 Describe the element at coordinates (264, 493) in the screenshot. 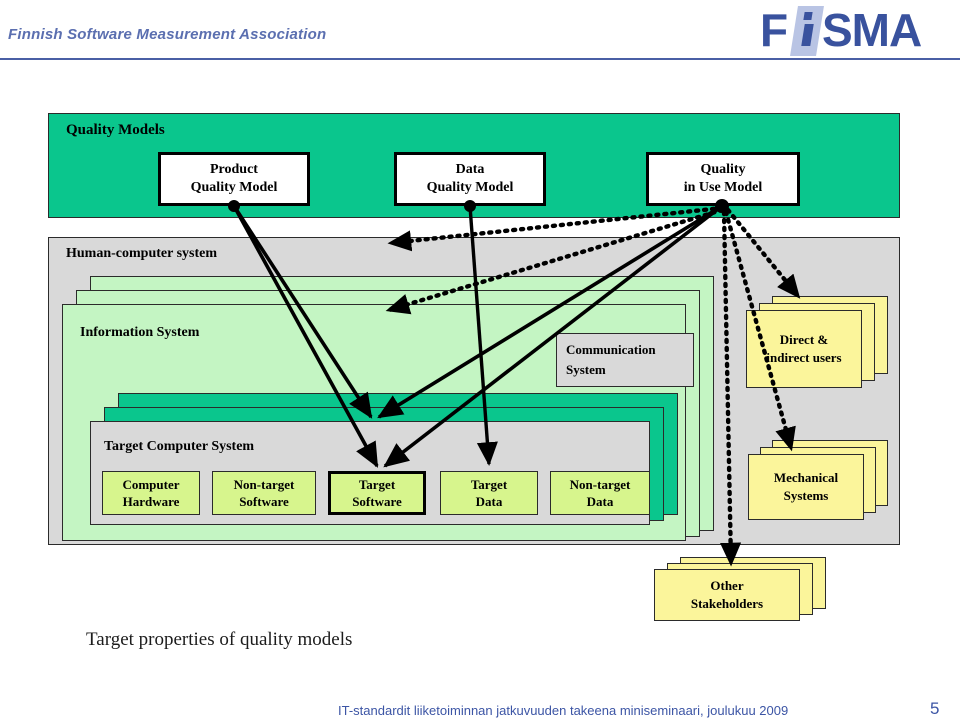

I see `tcs-cell-non-target-software: Non-target Software` at that location.